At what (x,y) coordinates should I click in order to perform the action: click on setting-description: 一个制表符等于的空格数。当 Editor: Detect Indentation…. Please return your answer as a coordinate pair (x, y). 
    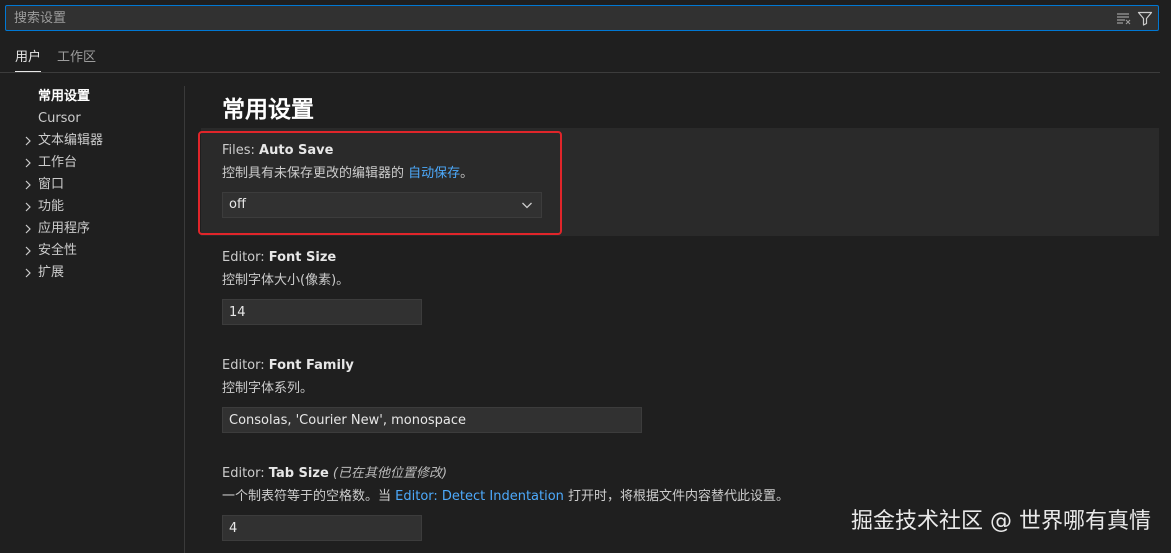
    Looking at the image, I should click on (505, 497).